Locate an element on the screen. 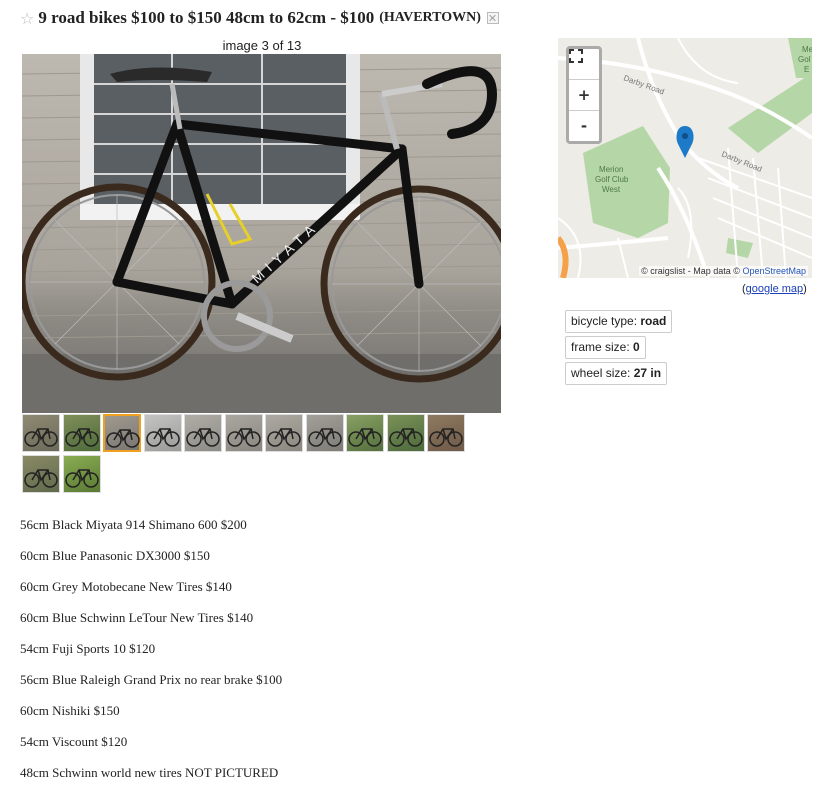 The height and width of the screenshot is (791, 835). map-attribution: © craigslist - Map data © OpenStreetMap is located at coordinates (723, 271).